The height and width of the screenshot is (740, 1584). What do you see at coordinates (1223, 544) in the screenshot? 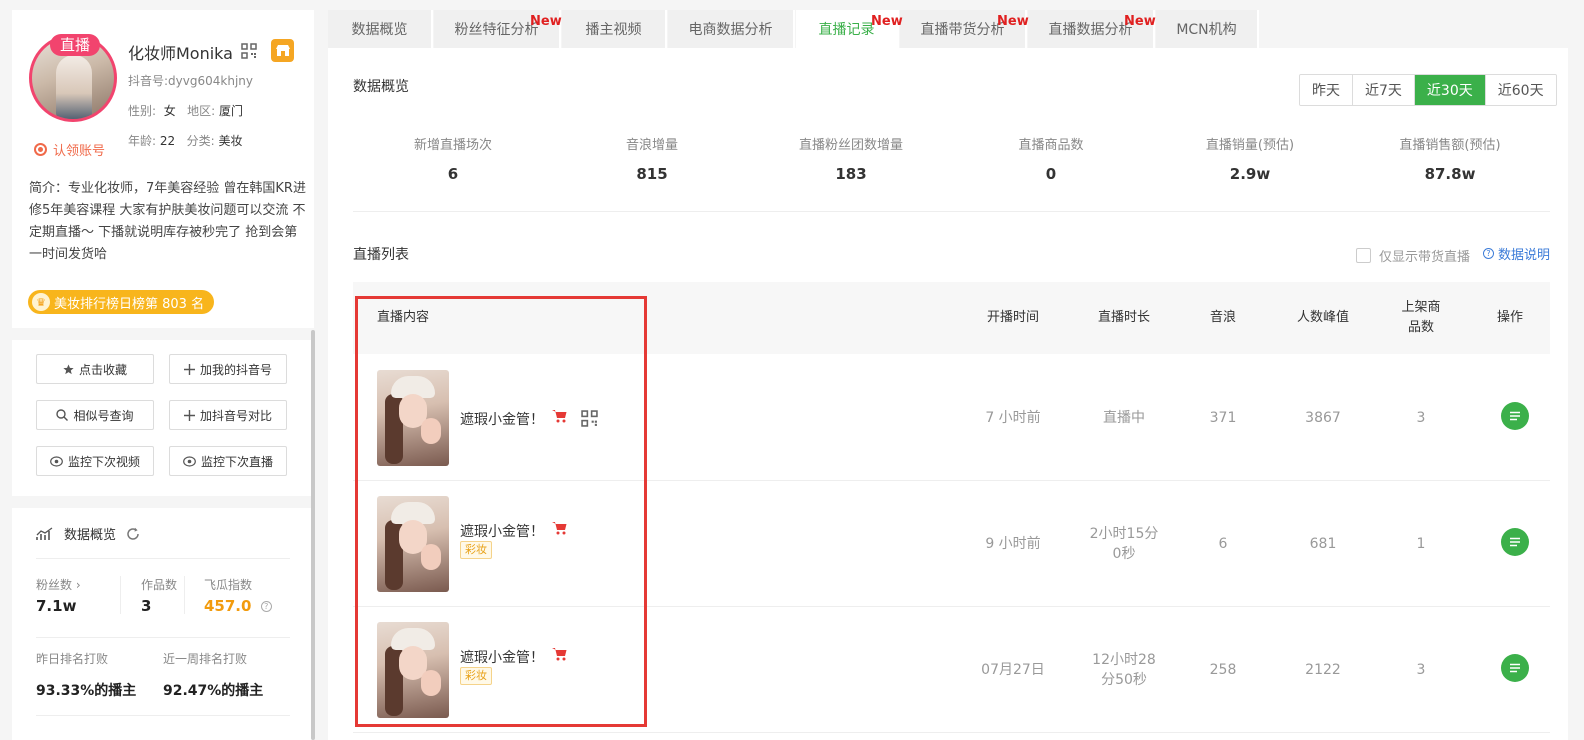
I see `cell-sound: 6` at bounding box center [1223, 544].